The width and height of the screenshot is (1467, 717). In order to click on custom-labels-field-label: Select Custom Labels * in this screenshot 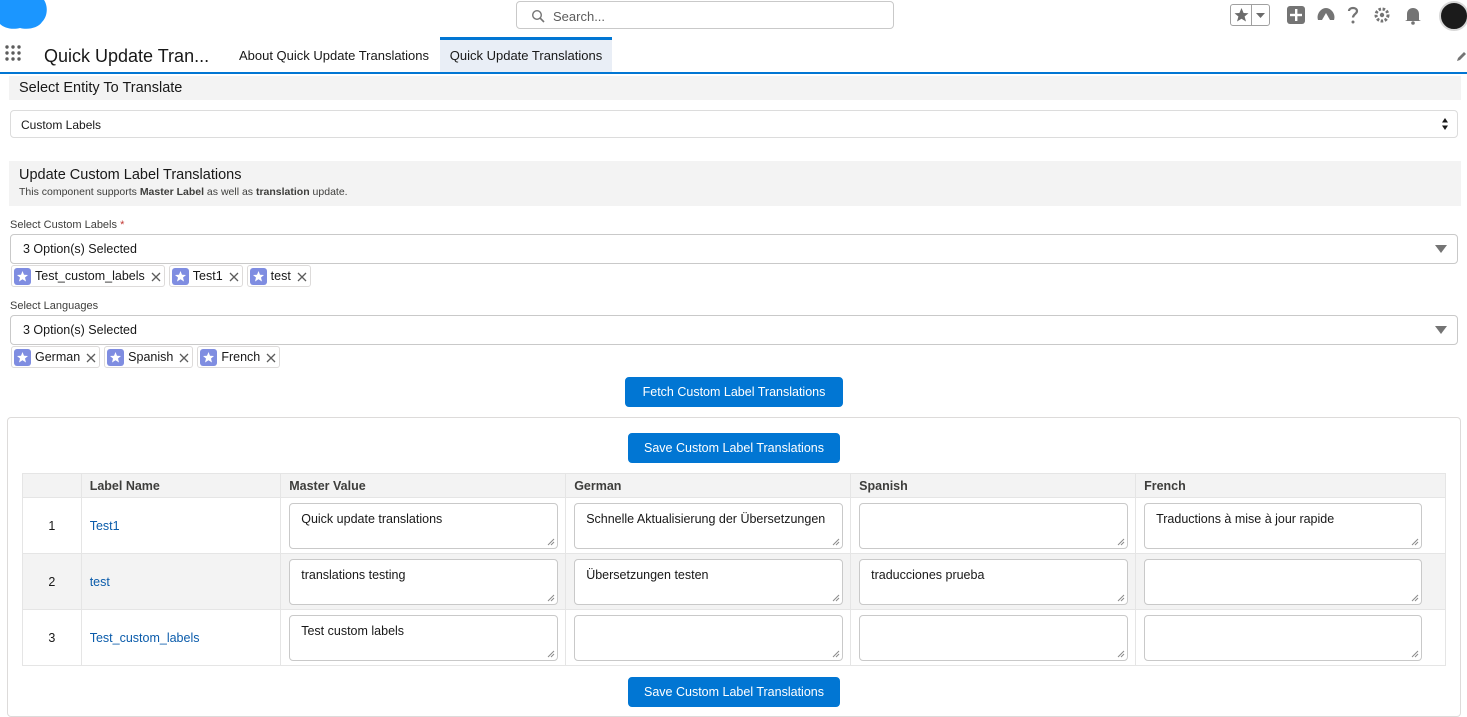, I will do `click(67, 225)`.